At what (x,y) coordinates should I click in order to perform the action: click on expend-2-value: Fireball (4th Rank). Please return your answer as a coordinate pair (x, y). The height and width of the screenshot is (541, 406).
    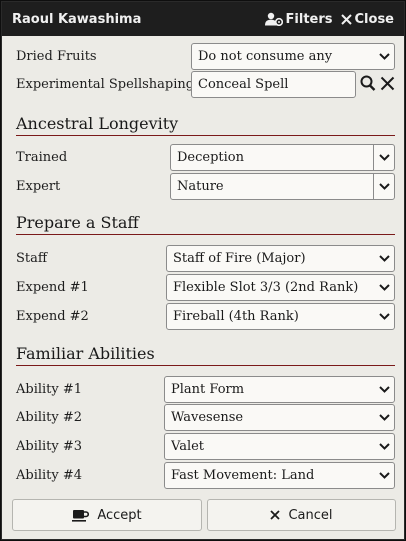
    Looking at the image, I should click on (236, 316).